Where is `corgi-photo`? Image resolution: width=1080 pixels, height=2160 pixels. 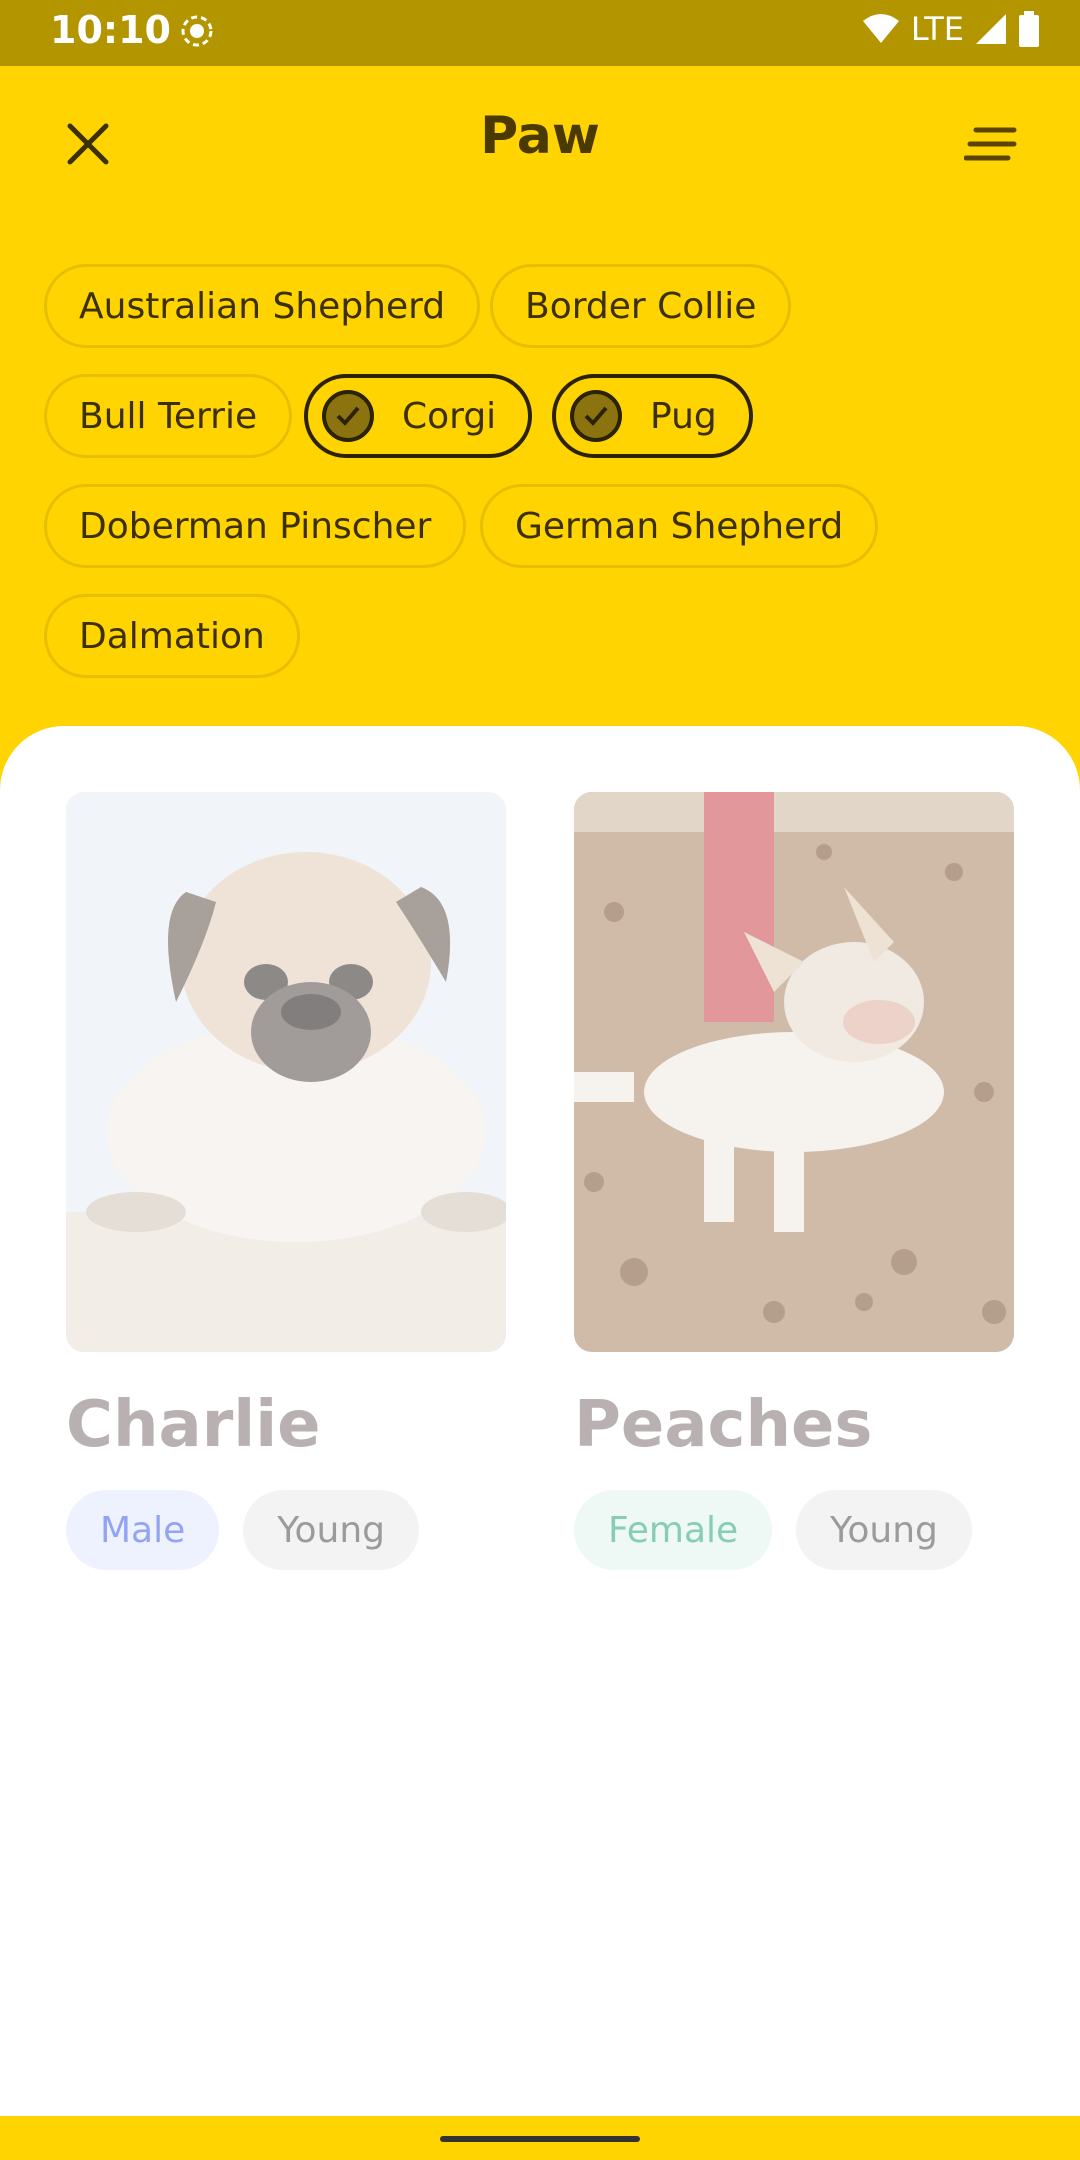 corgi-photo is located at coordinates (794, 1072).